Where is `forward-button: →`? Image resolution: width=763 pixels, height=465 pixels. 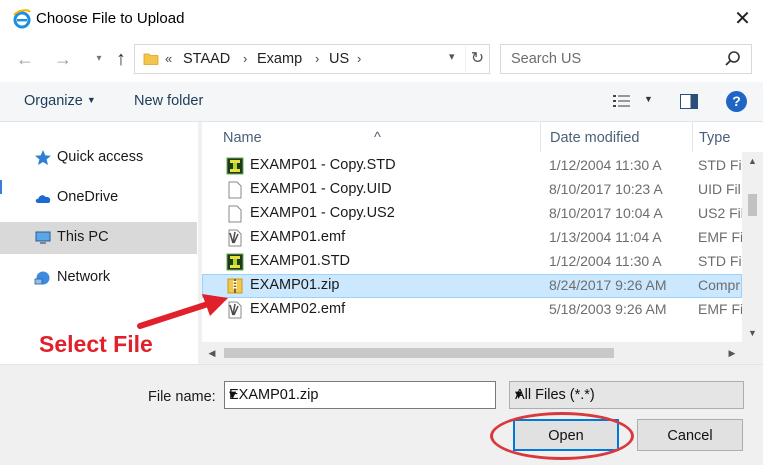 forward-button: → is located at coordinates (63, 60).